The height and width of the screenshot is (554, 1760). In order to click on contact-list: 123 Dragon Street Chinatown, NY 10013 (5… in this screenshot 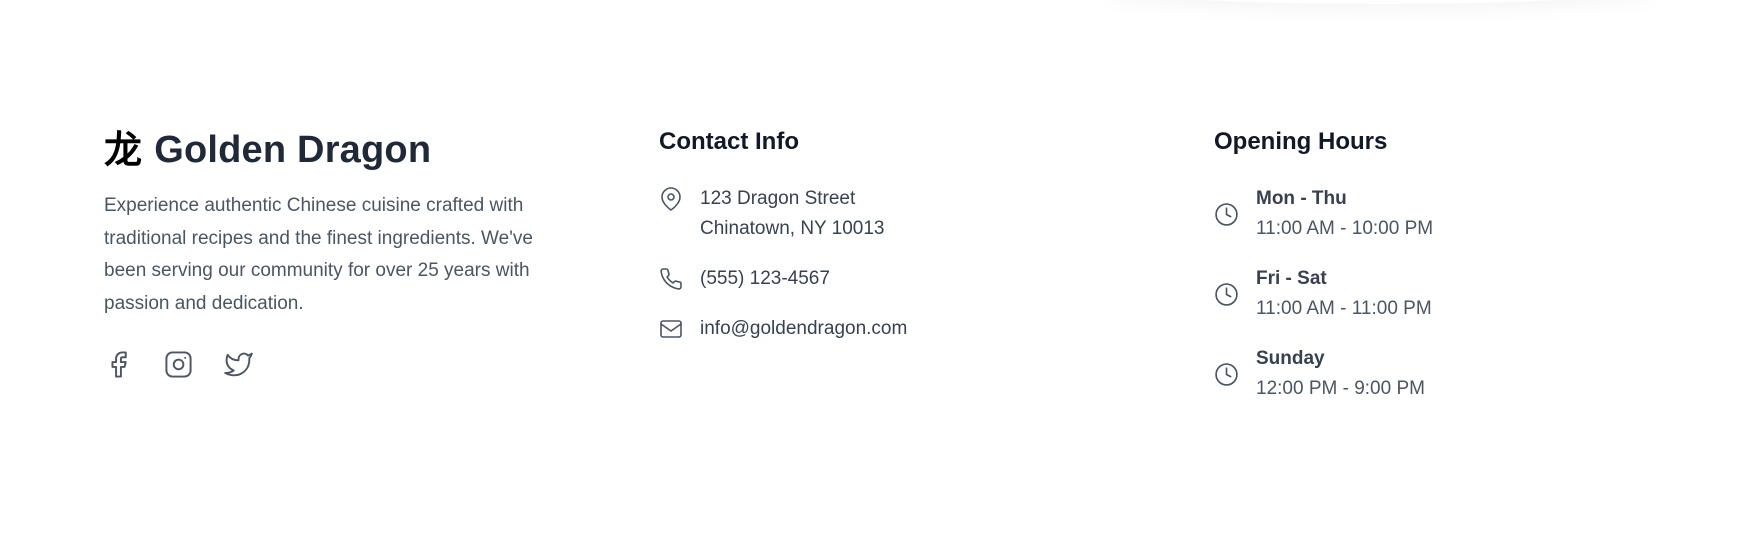, I will do `click(899, 264)`.